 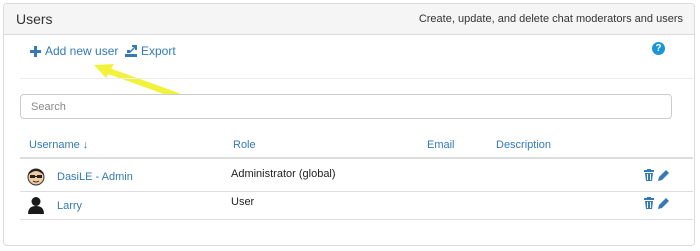 What do you see at coordinates (69, 206) in the screenshot?
I see `username-link: Larry` at bounding box center [69, 206].